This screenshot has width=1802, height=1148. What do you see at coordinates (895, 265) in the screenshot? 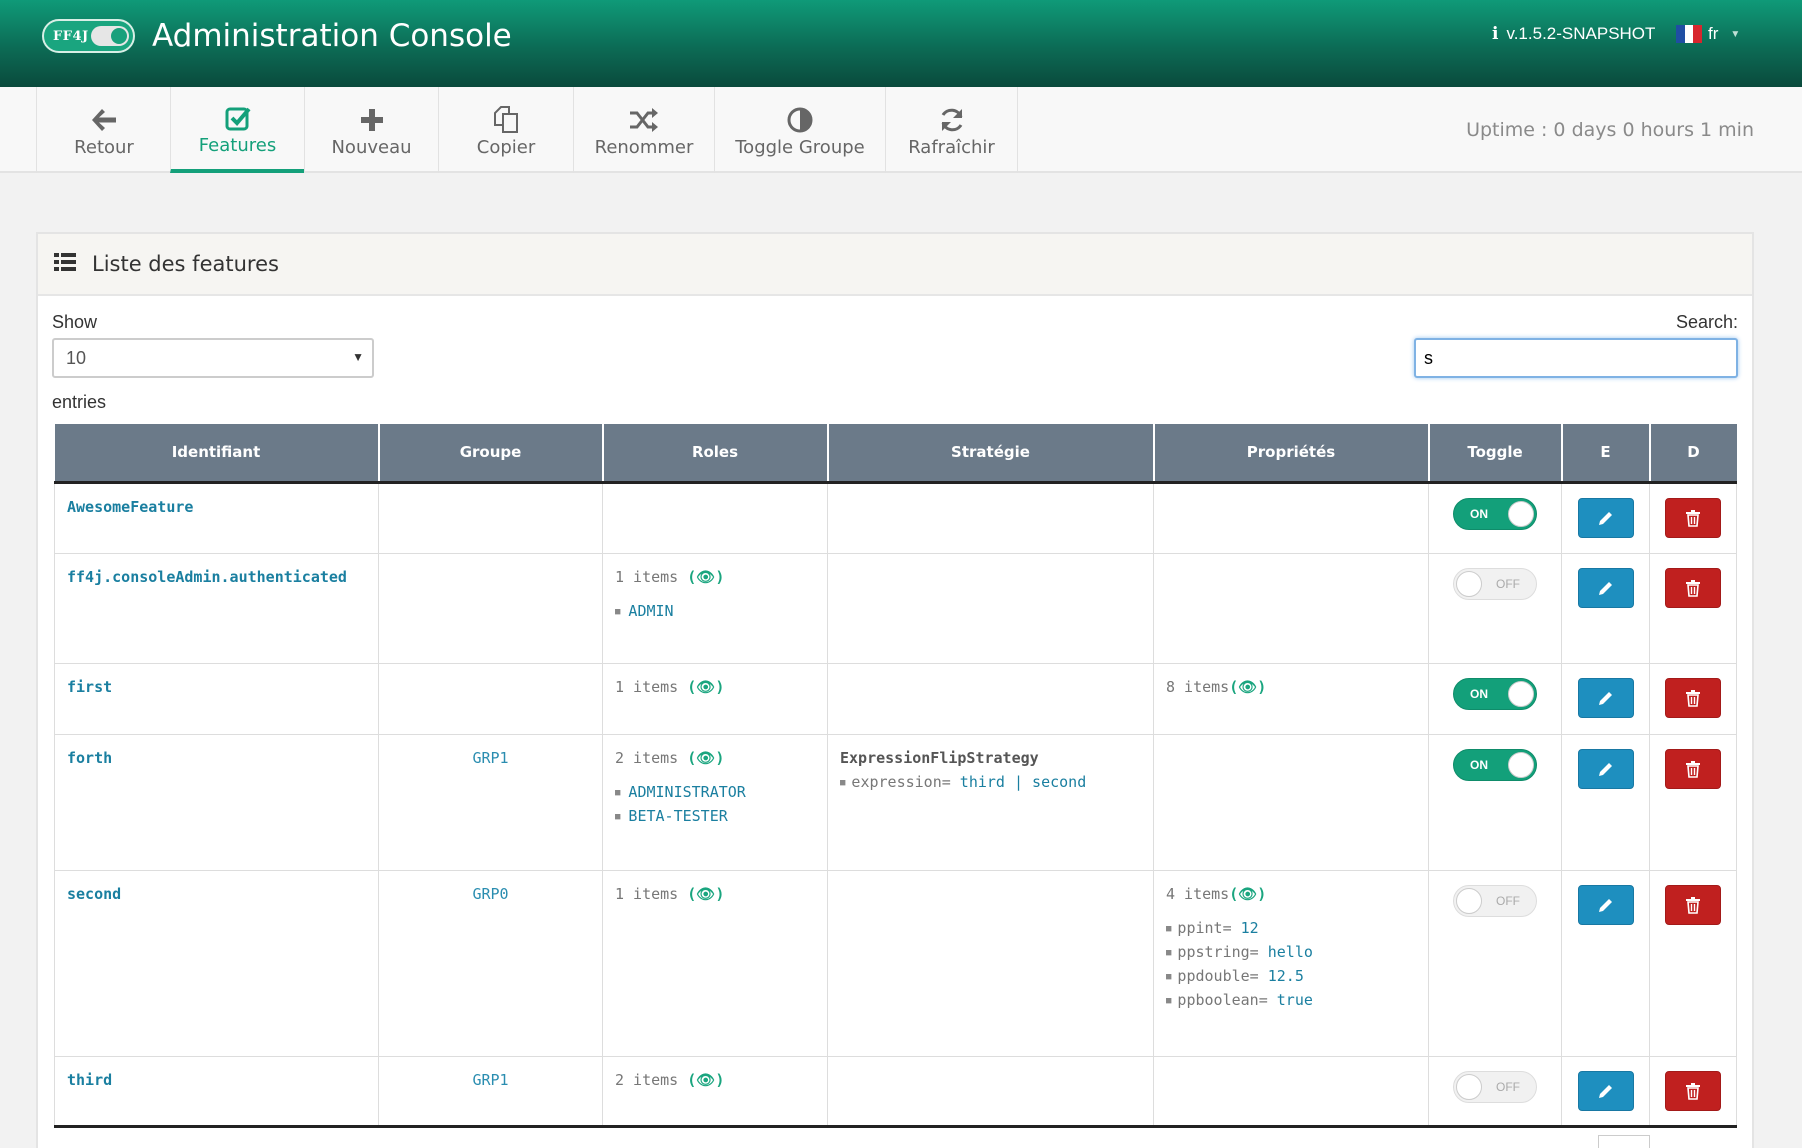
I see `panel-header: Liste des features` at bounding box center [895, 265].